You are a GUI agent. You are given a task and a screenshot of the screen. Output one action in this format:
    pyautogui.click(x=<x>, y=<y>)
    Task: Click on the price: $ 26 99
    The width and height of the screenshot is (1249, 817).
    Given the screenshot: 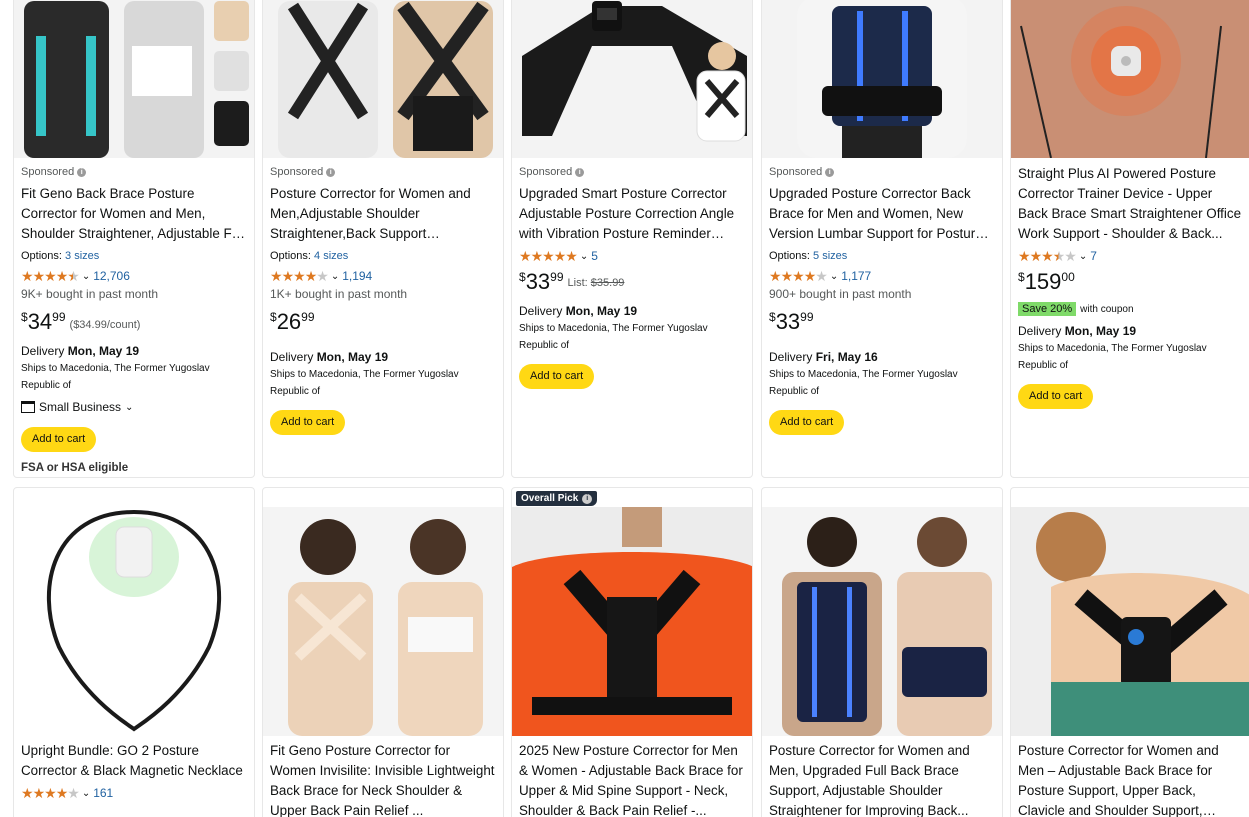 What is the action you would take?
    pyautogui.click(x=383, y=324)
    